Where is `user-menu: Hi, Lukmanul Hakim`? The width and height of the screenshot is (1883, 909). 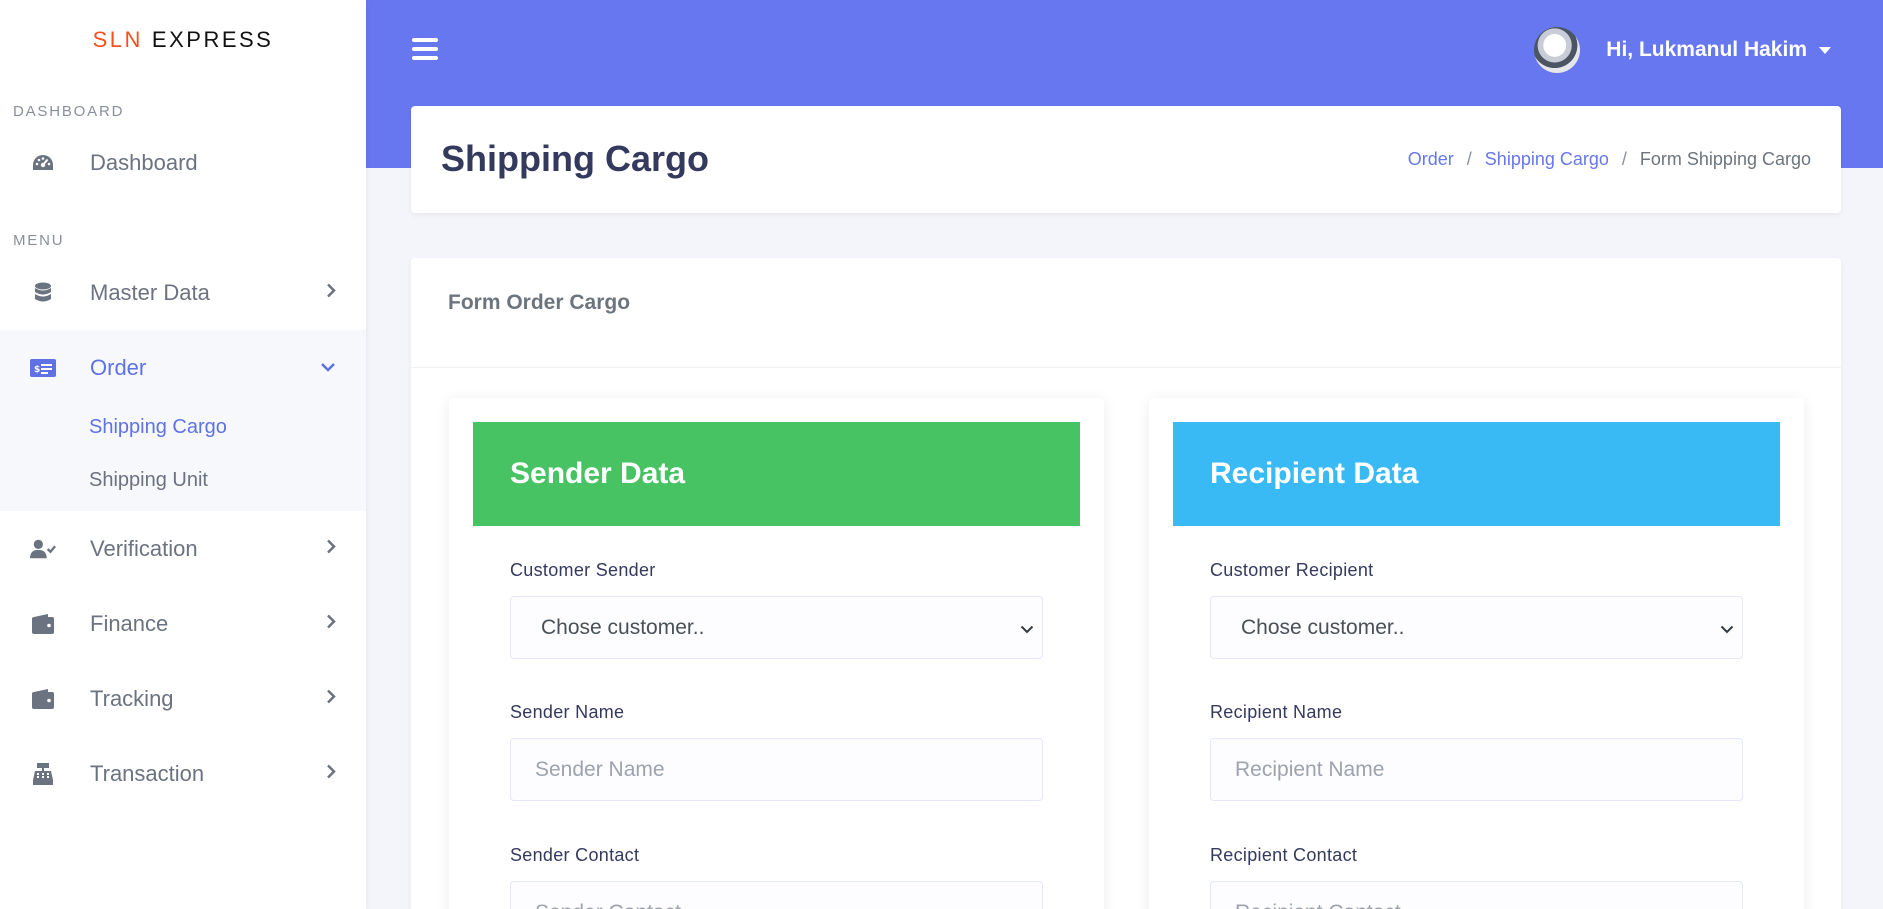
user-menu: Hi, Lukmanul Hakim is located at coordinates (1682, 50).